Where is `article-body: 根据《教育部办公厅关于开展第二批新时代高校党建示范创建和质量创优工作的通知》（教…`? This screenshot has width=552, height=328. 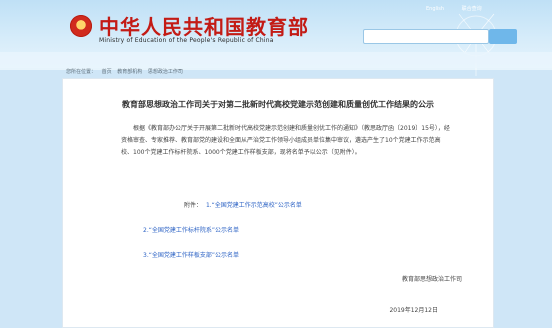 article-body: 根据《教育部办公厅关于开展第二批新时代高校党建示范创建和质量创优工作的通知》（教… is located at coordinates (286, 141).